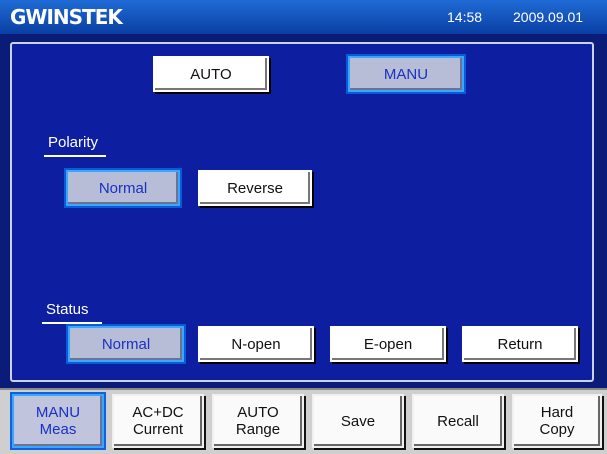 This screenshot has height=454, width=607. I want to click on softkey-hard-copy-label: Hard Copy, so click(557, 421).